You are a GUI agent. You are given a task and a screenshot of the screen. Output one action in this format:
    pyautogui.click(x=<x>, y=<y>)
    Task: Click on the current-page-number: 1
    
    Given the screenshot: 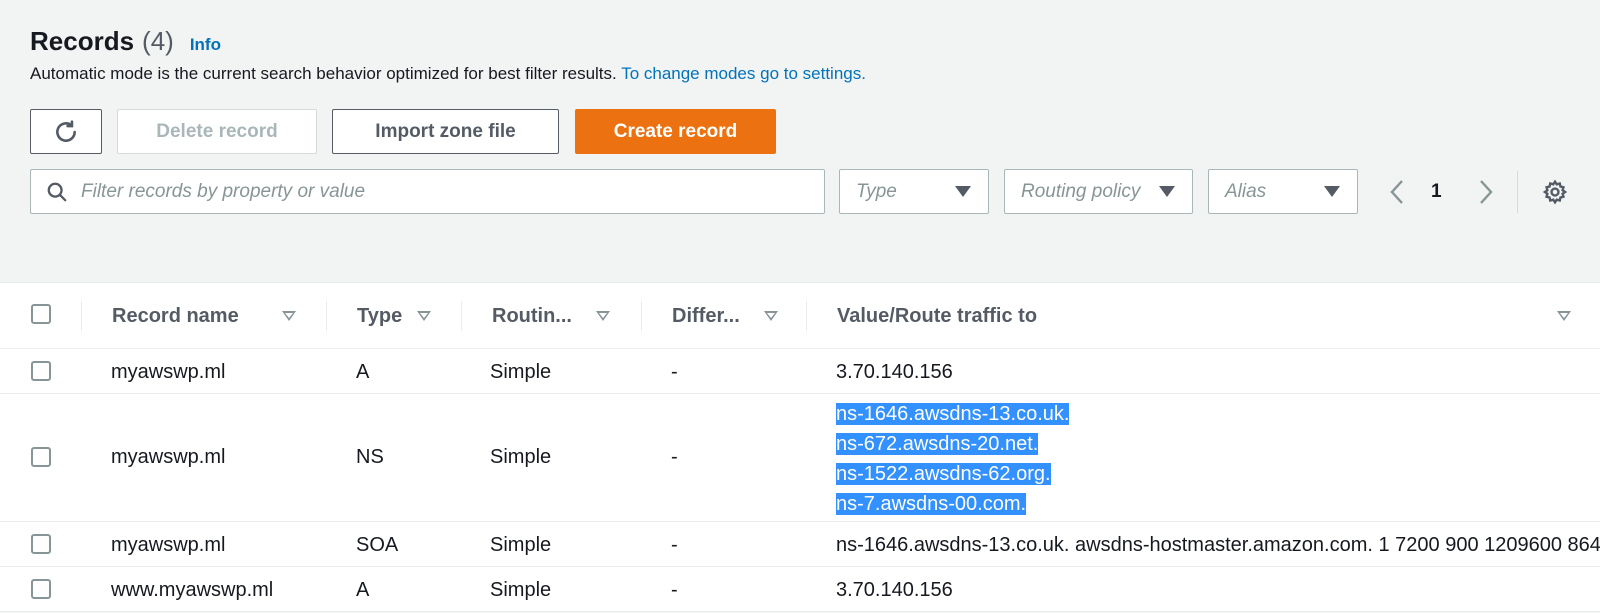 What is the action you would take?
    pyautogui.click(x=1436, y=192)
    